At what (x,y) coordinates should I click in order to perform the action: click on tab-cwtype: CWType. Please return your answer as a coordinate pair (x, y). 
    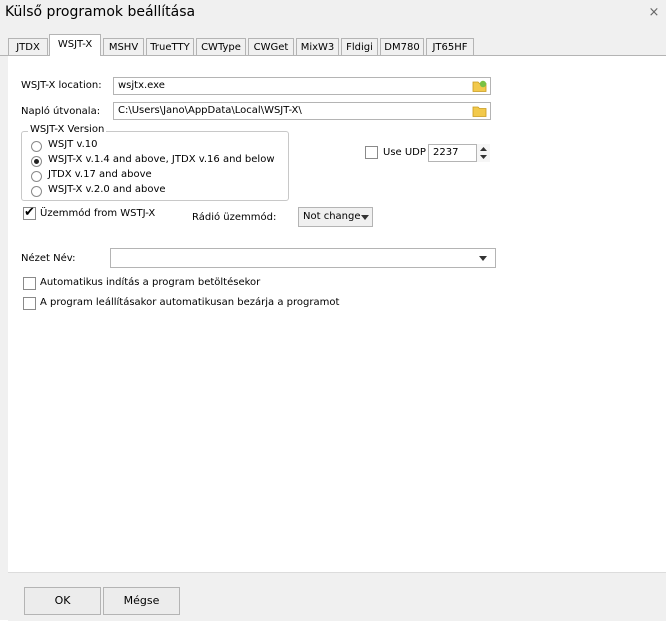
    Looking at the image, I should click on (221, 46).